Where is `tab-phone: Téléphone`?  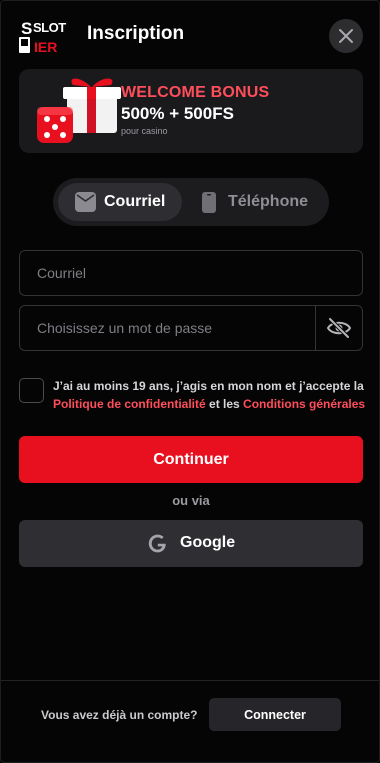
tab-phone: Téléphone is located at coordinates (256, 202).